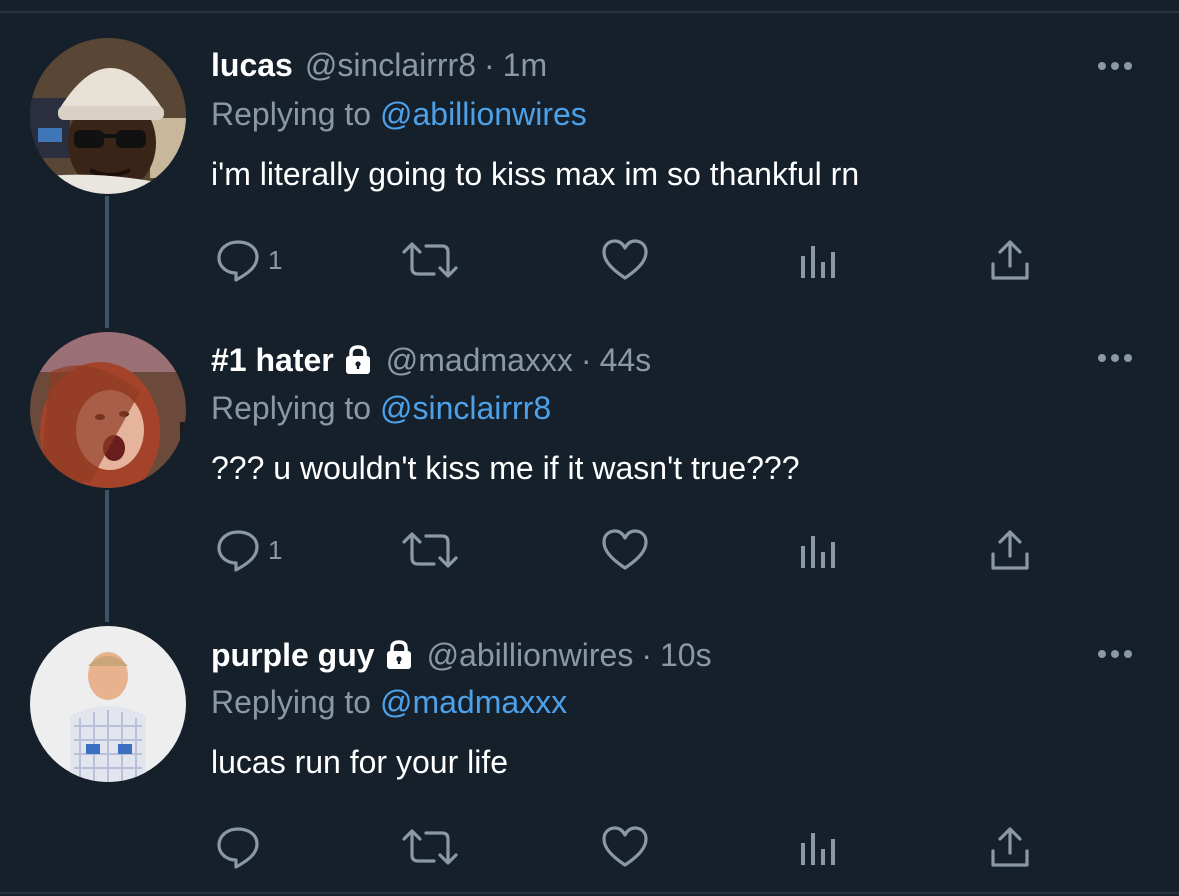 This screenshot has height=896, width=1179. I want to click on timestamp: 10s, so click(686, 655).